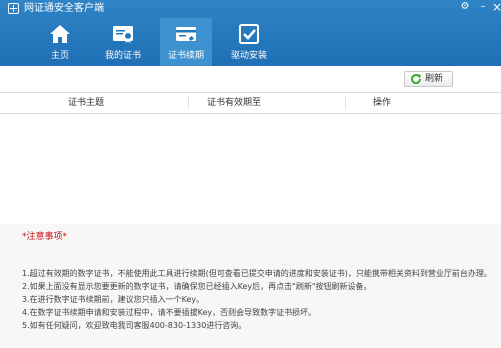  What do you see at coordinates (64, 8) in the screenshot?
I see `window-title: 网证通安全客户端` at bounding box center [64, 8].